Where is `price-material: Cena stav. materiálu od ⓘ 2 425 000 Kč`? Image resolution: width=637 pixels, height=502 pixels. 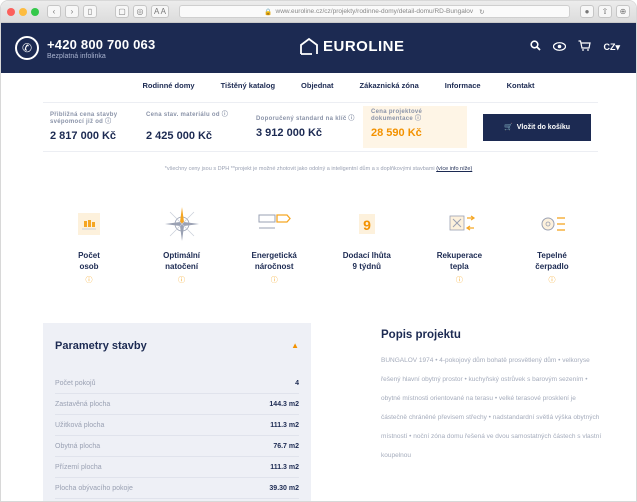 price-material: Cena stav. materiálu od ⓘ 2 425 000 Kč is located at coordinates (194, 127).